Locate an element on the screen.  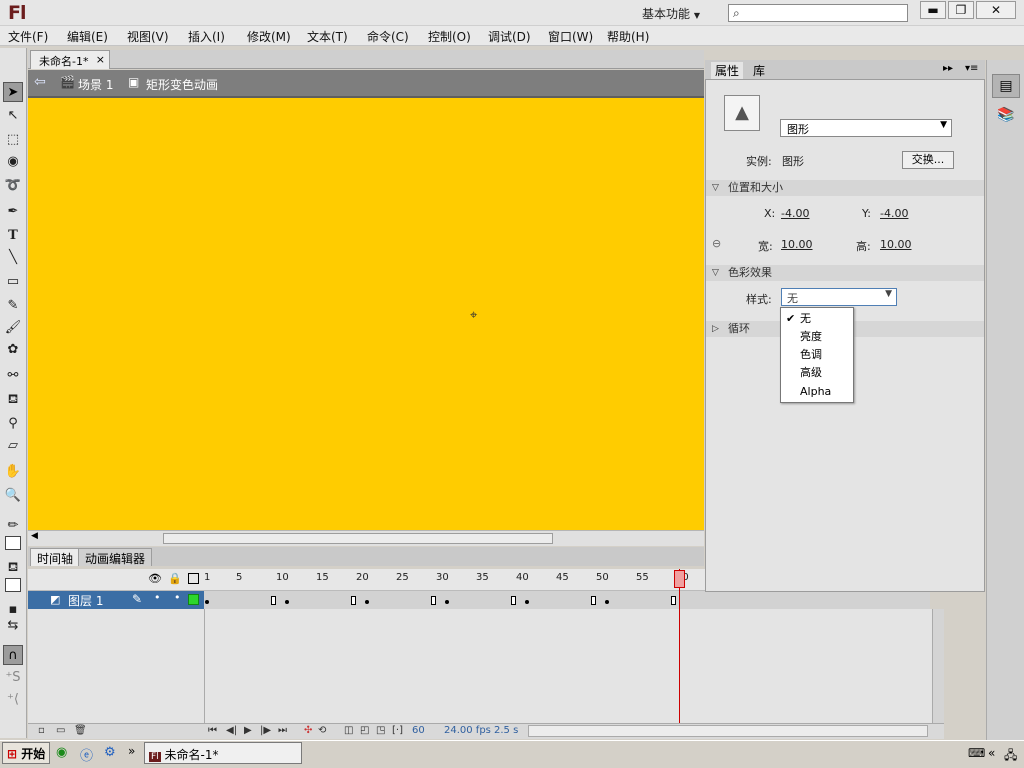
style-option-alpha: Alpha is located at coordinates (817, 392).